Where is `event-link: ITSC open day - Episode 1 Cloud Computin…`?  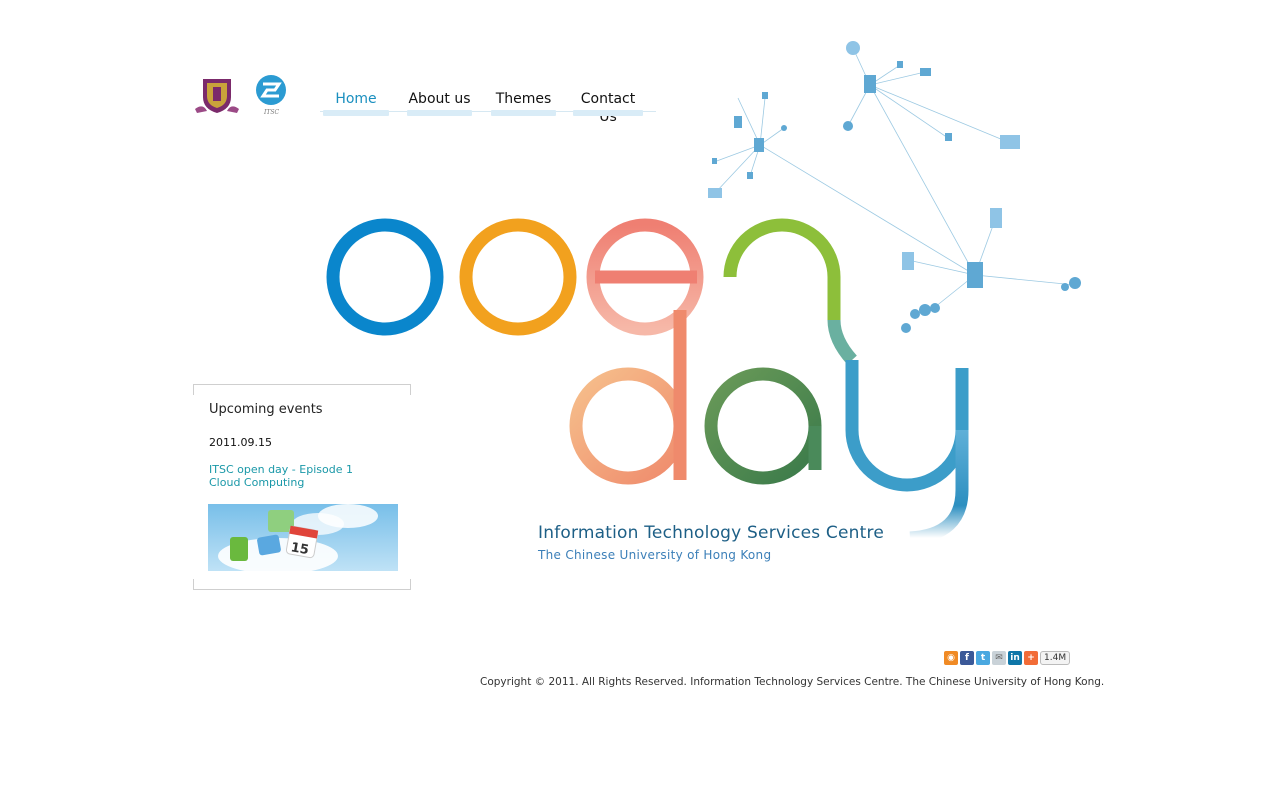
event-link: ITSC open day - Episode 1 Cloud Computin… is located at coordinates (281, 476).